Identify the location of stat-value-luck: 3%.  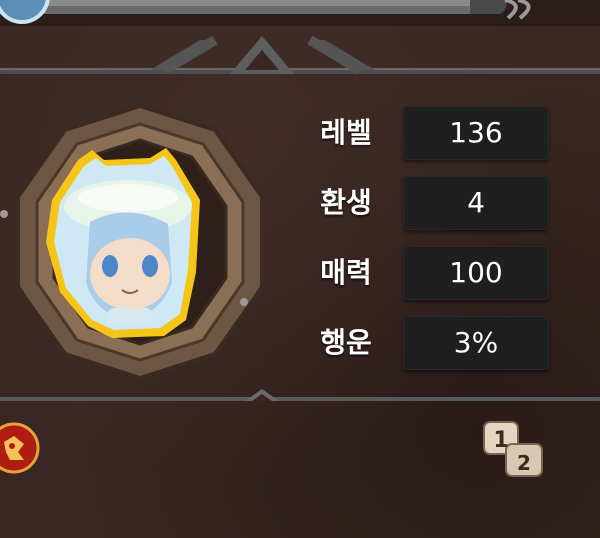
(476, 342).